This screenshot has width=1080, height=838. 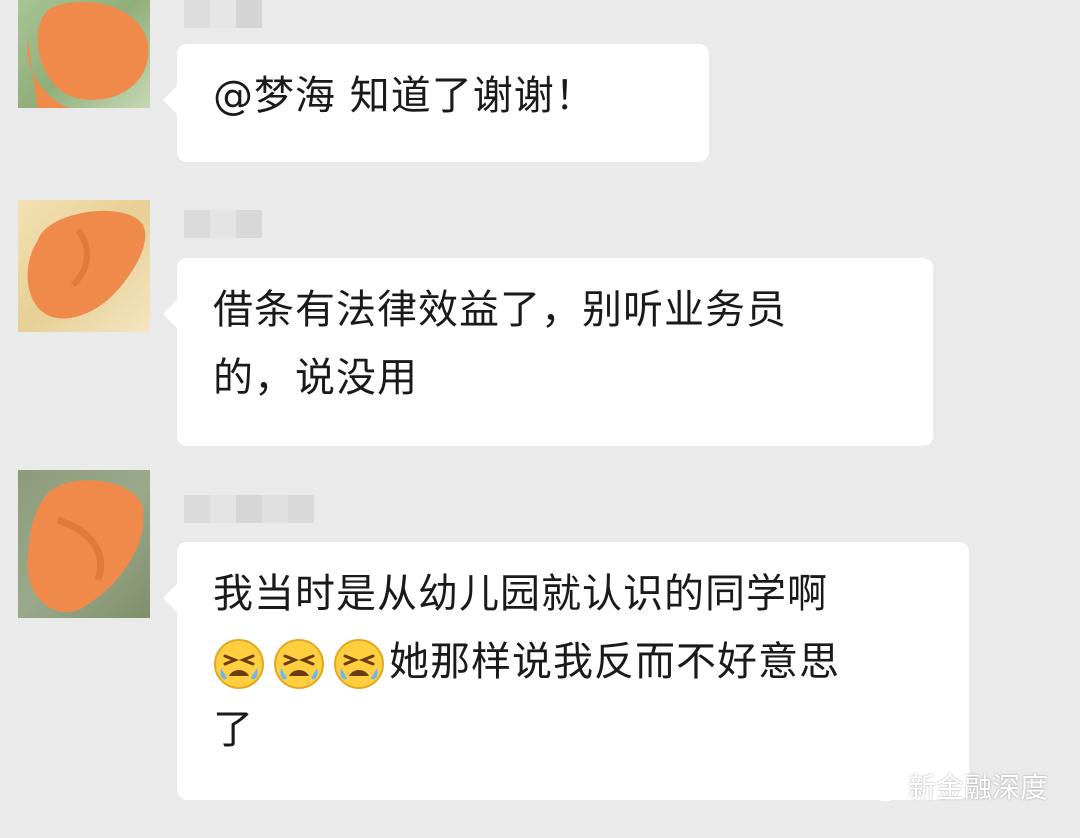 What do you see at coordinates (315, 378) in the screenshot?
I see `message-text-line: 的，说没用` at bounding box center [315, 378].